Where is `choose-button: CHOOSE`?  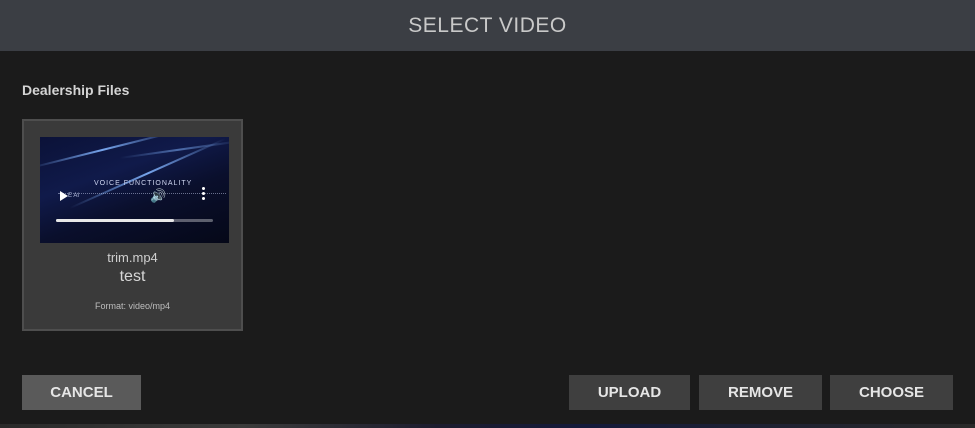 choose-button: CHOOSE is located at coordinates (891, 392).